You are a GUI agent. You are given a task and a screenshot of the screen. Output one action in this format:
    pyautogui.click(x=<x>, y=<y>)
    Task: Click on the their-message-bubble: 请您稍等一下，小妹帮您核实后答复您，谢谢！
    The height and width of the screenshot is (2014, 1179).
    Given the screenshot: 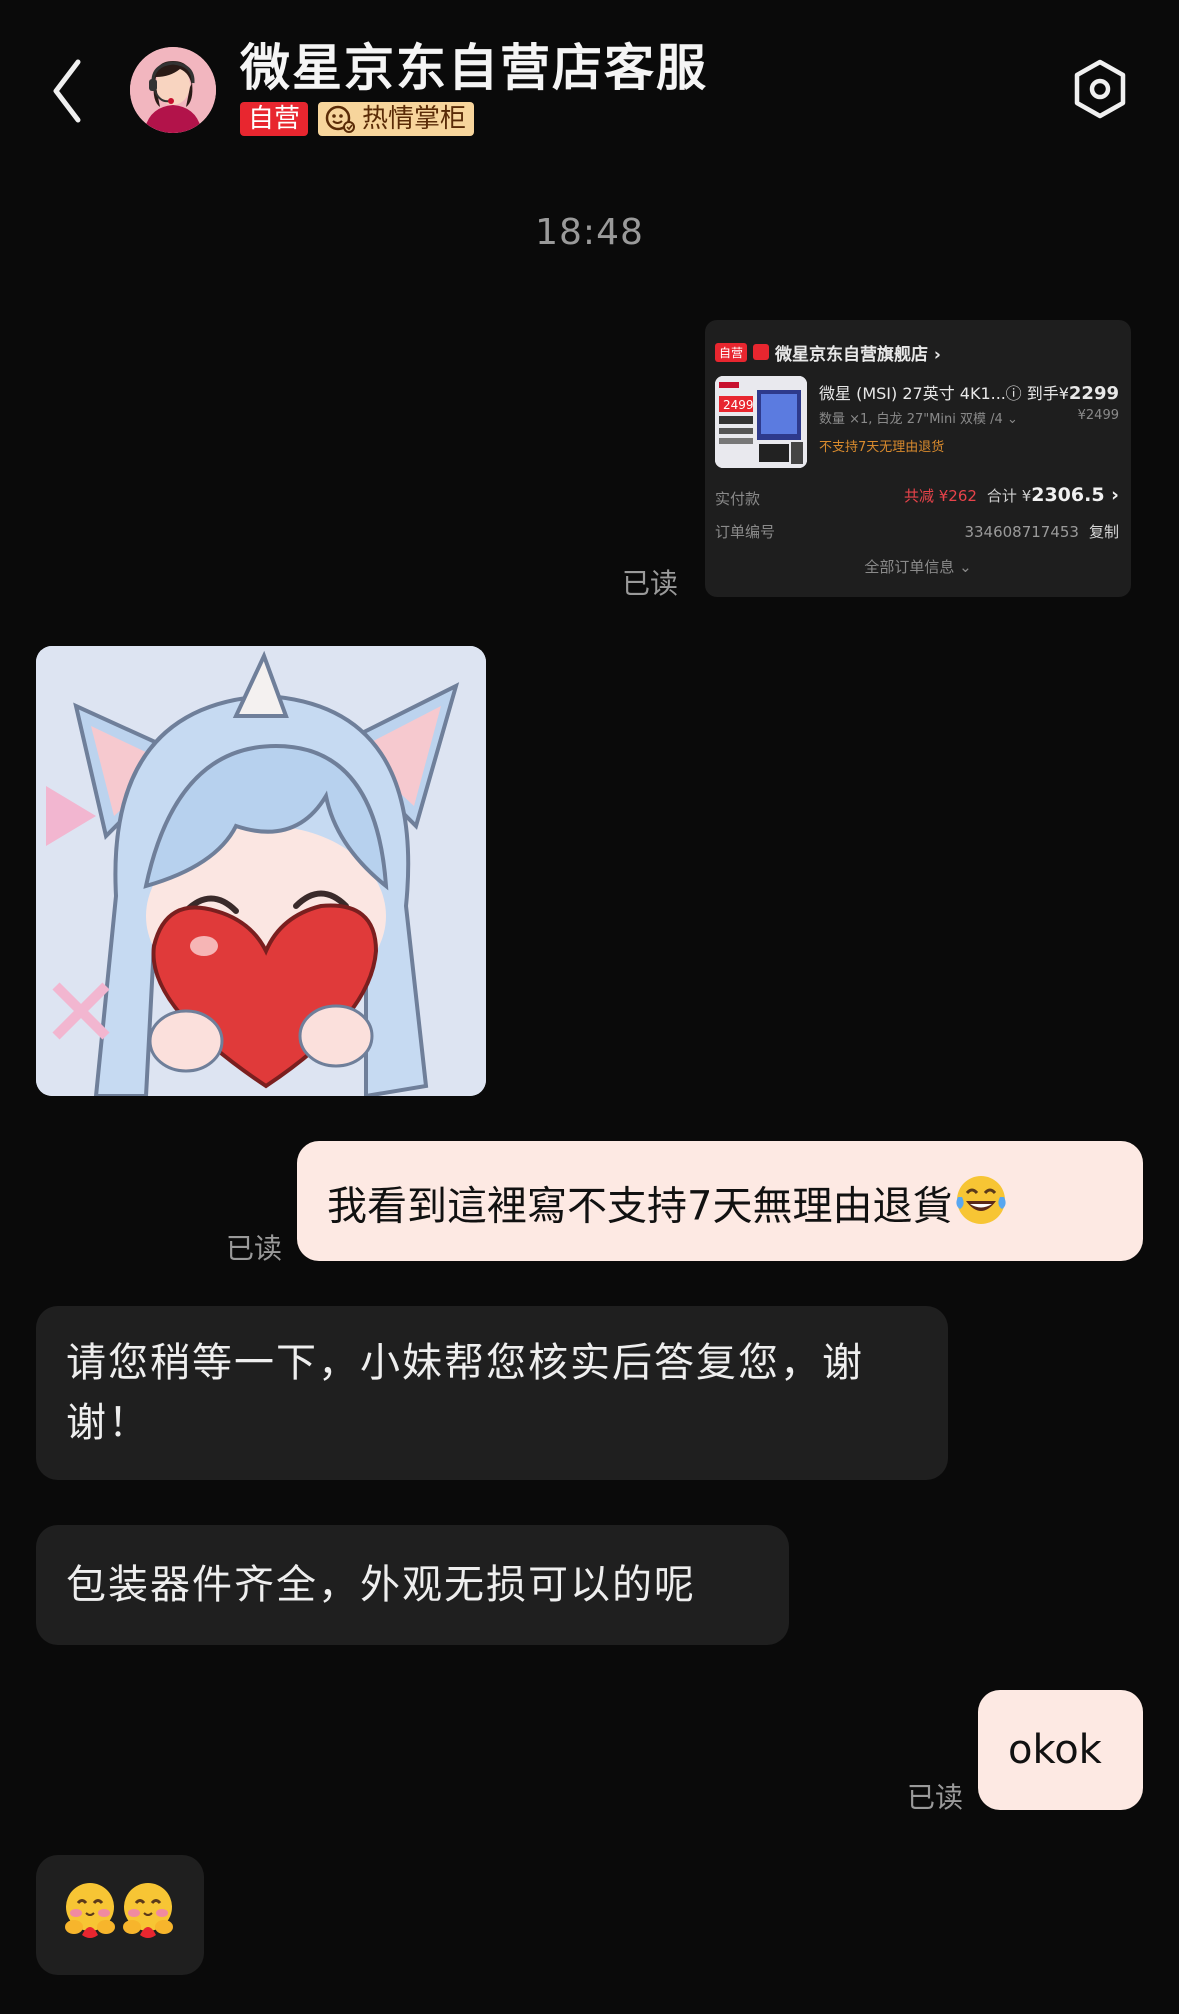 What is the action you would take?
    pyautogui.click(x=492, y=1393)
    